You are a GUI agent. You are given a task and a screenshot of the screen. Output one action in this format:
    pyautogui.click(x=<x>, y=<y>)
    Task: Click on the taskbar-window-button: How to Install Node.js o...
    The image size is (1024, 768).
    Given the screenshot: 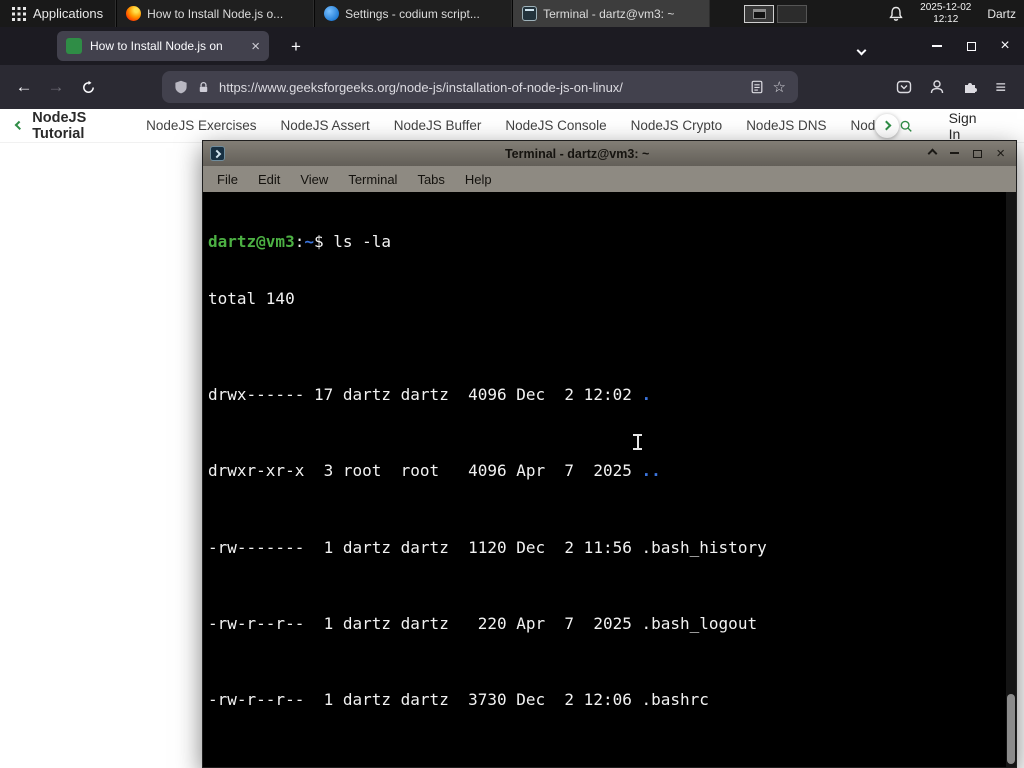 What is the action you would take?
    pyautogui.click(x=215, y=13)
    